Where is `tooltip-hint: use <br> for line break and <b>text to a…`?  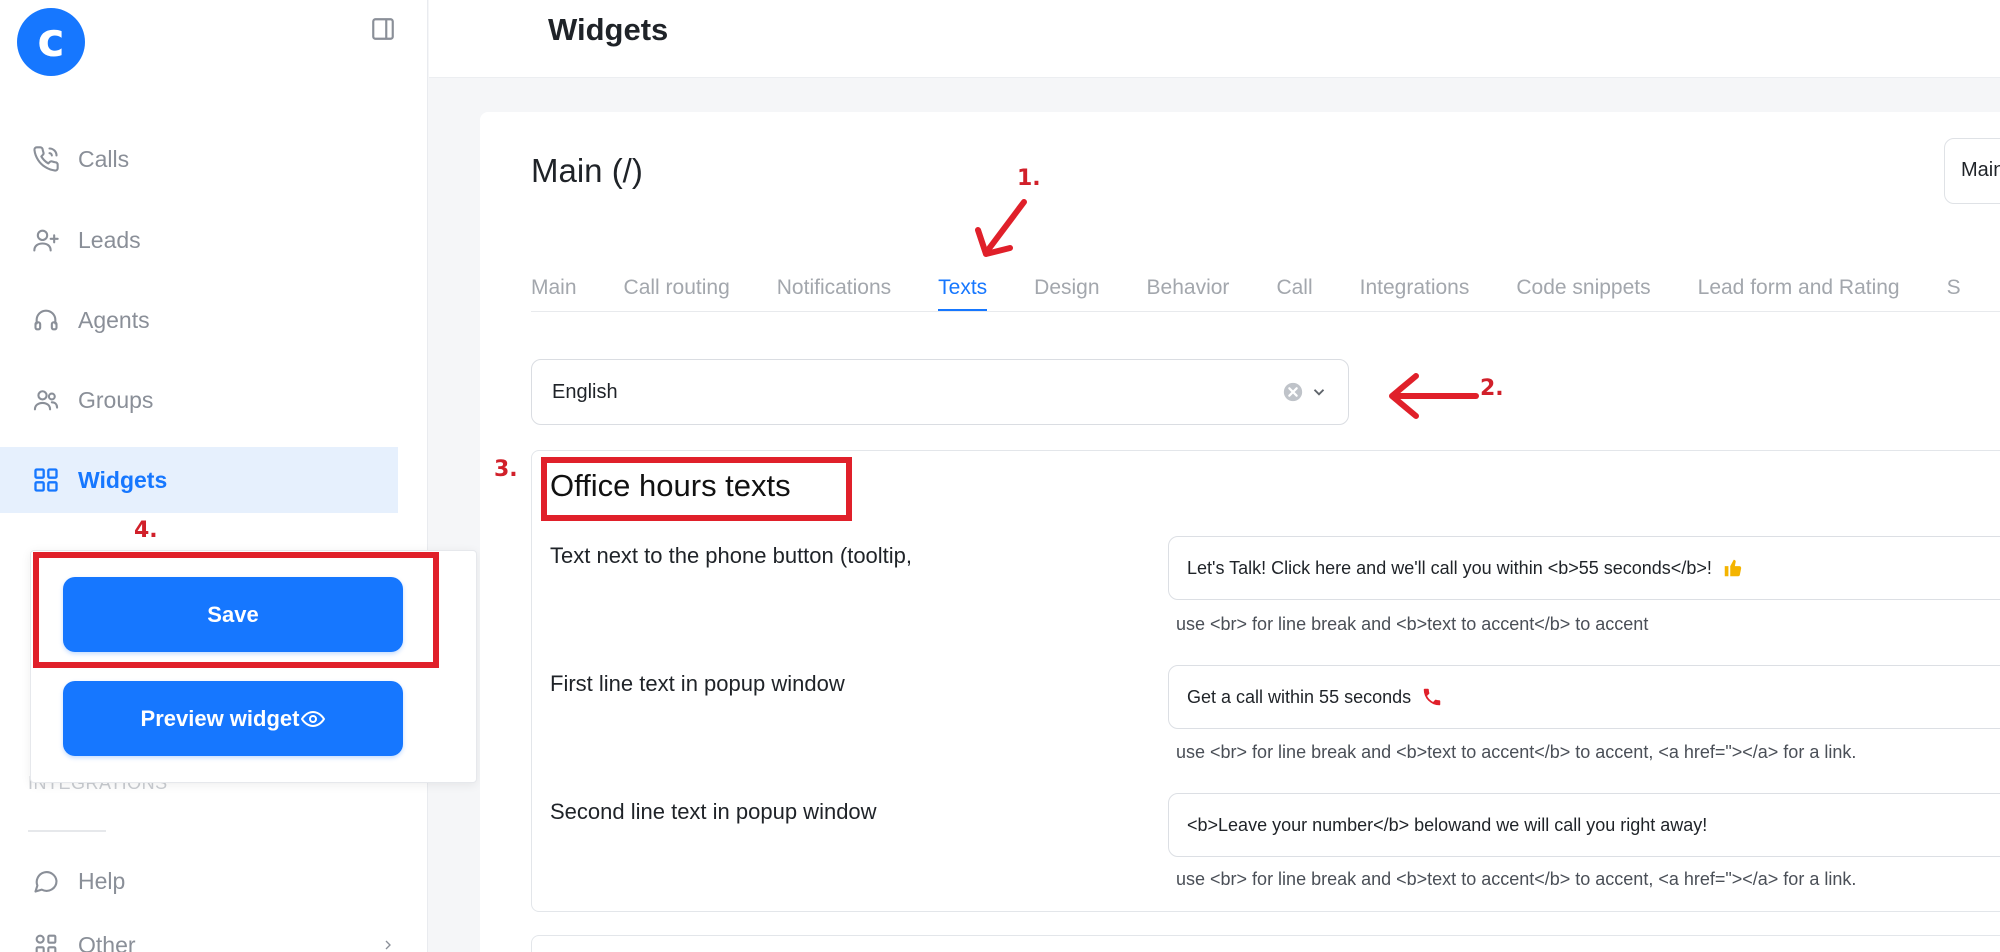 tooltip-hint: use <br> for line break and <b>text to a… is located at coordinates (1412, 624).